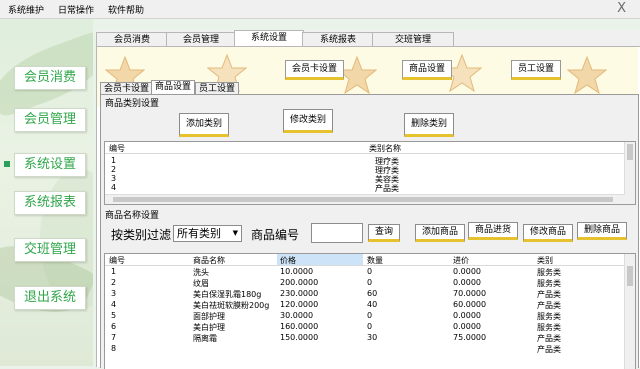 The image size is (640, 369). What do you see at coordinates (269, 38) in the screenshot?
I see `tab-system-settings: 系统设置` at bounding box center [269, 38].